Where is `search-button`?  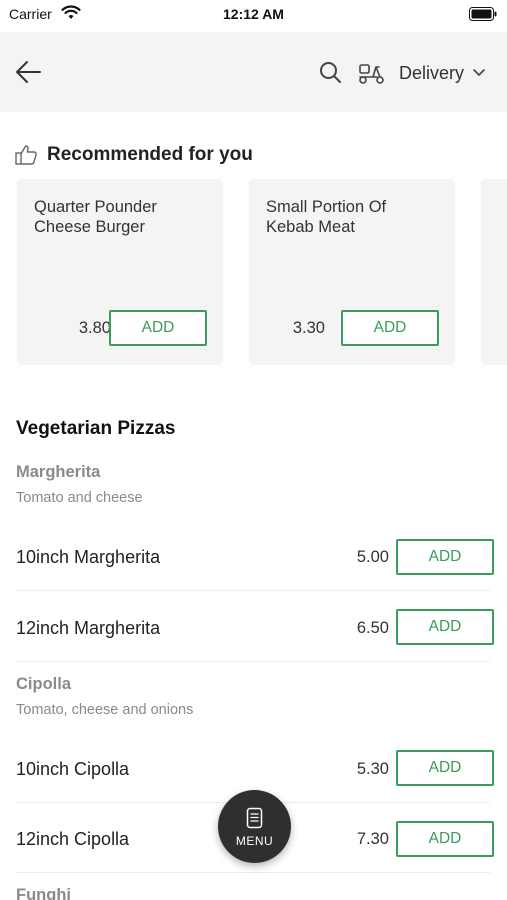
search-button is located at coordinates (331, 73).